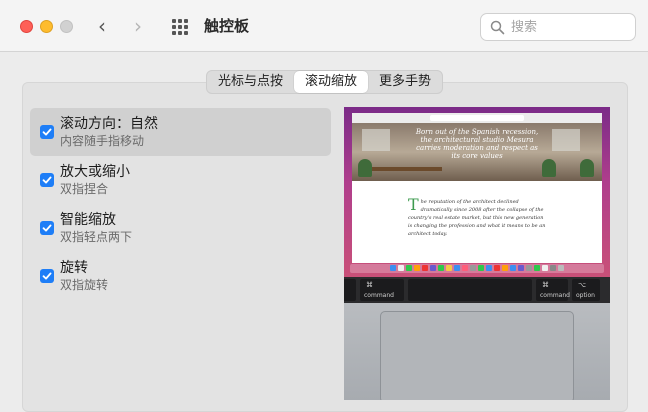  What do you see at coordinates (180, 180) in the screenshot?
I see `option-zoom-in-out: 放大或缩小 双指捏合` at bounding box center [180, 180].